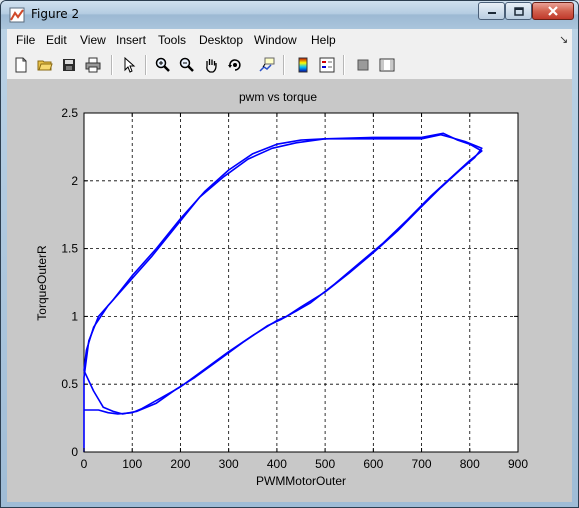  What do you see at coordinates (323, 40) in the screenshot?
I see `menu-help: Help` at bounding box center [323, 40].